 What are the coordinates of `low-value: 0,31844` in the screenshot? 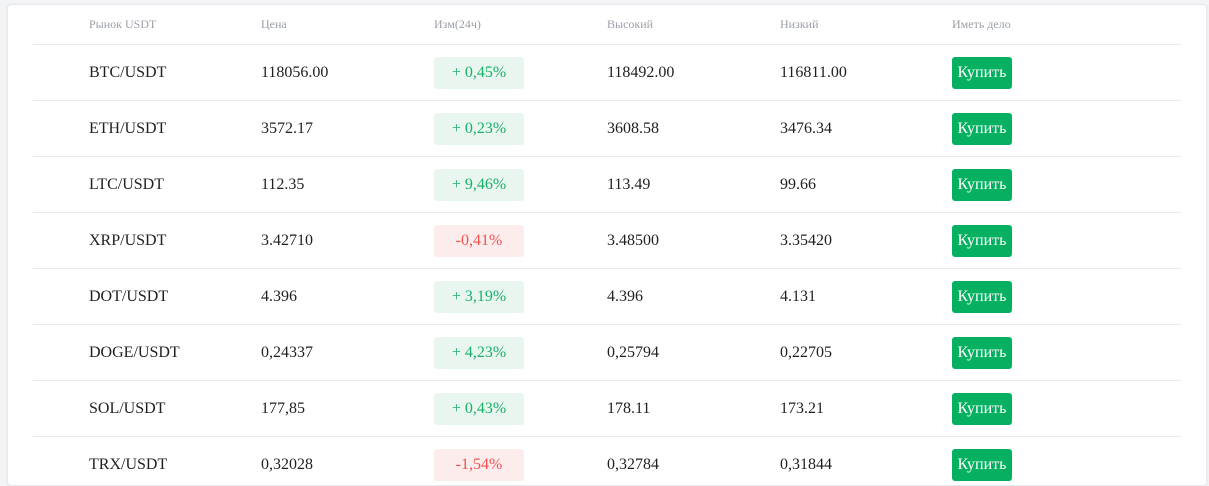 It's located at (806, 464).